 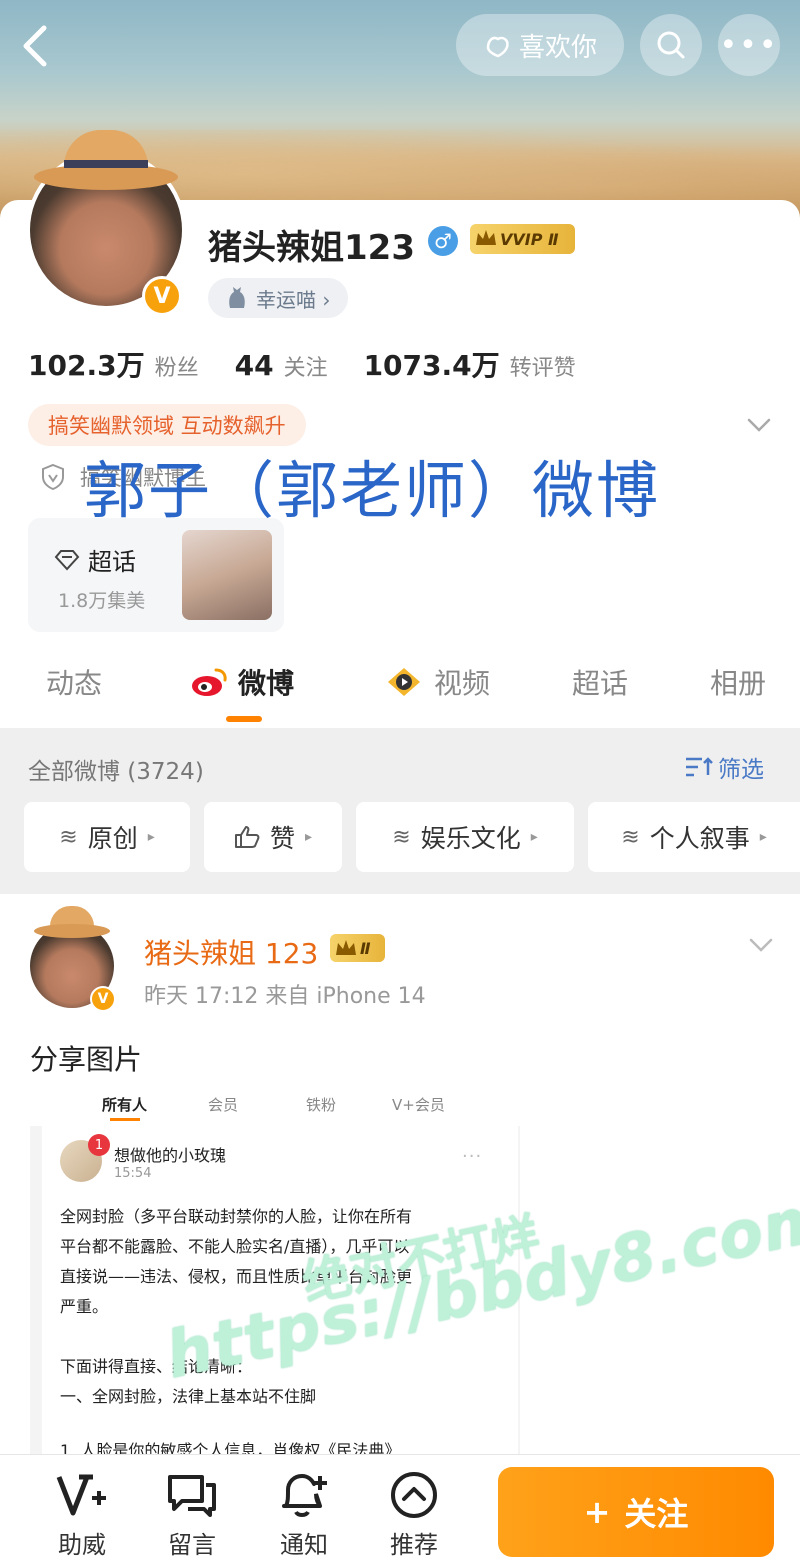 What do you see at coordinates (99, 1145) in the screenshot?
I see `shot-notification-badge: 1` at bounding box center [99, 1145].